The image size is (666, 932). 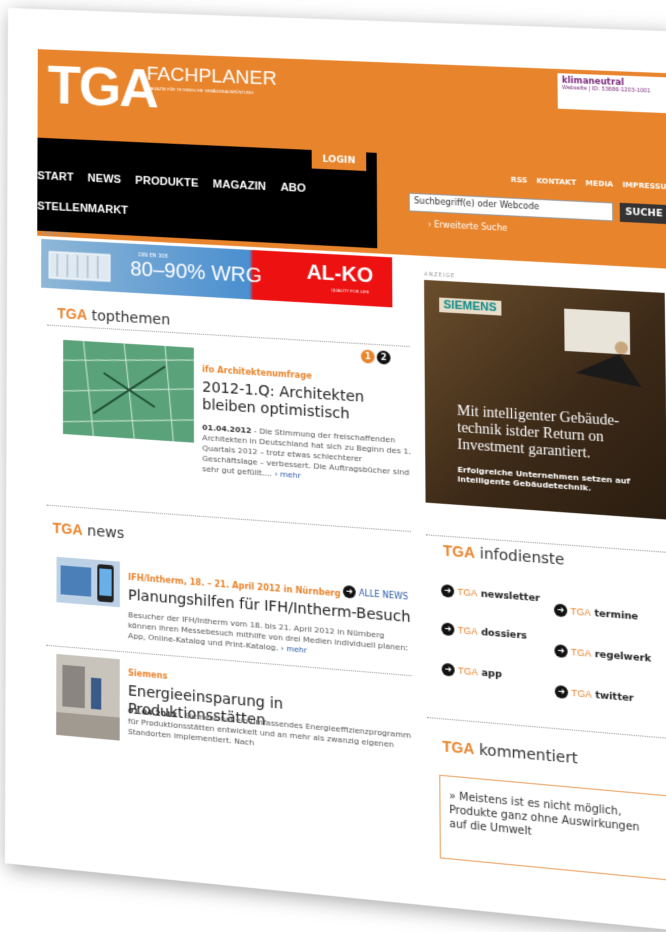 What do you see at coordinates (82, 265) in the screenshot?
I see `ventilation-unit-icon` at bounding box center [82, 265].